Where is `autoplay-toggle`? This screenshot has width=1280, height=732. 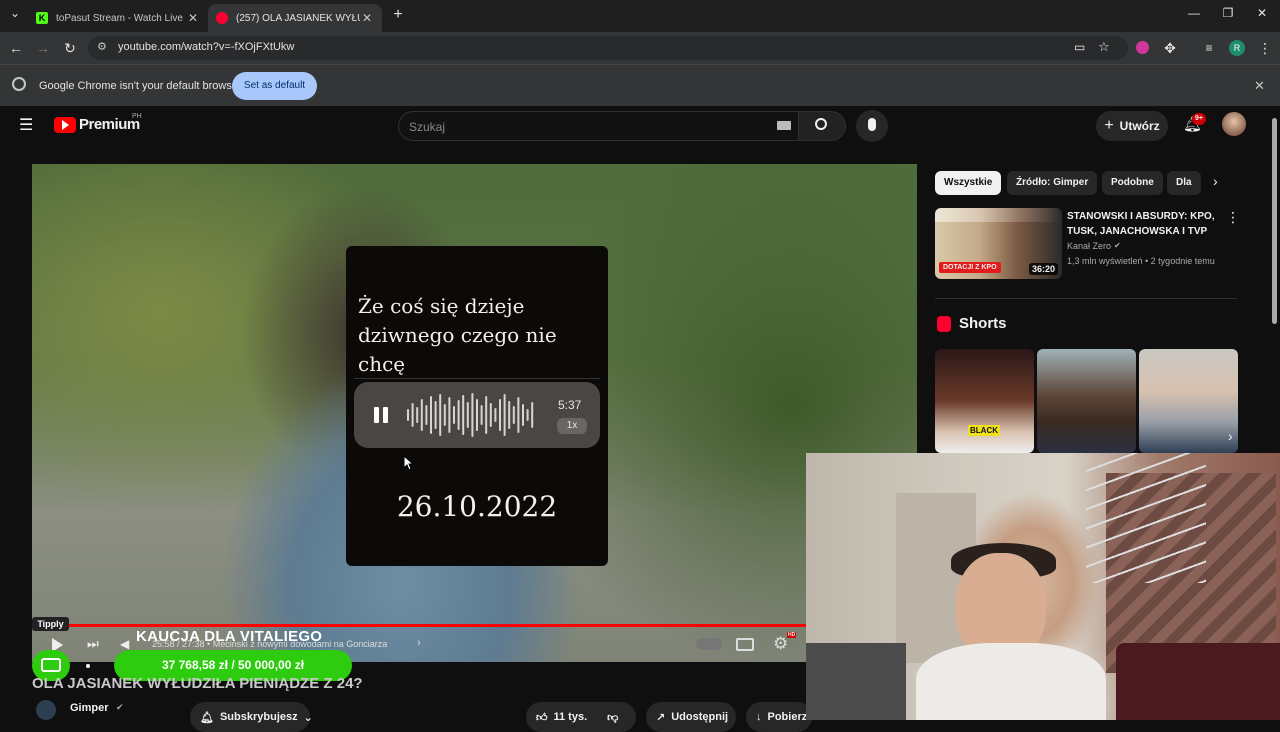
autoplay-toggle is located at coordinates (709, 644).